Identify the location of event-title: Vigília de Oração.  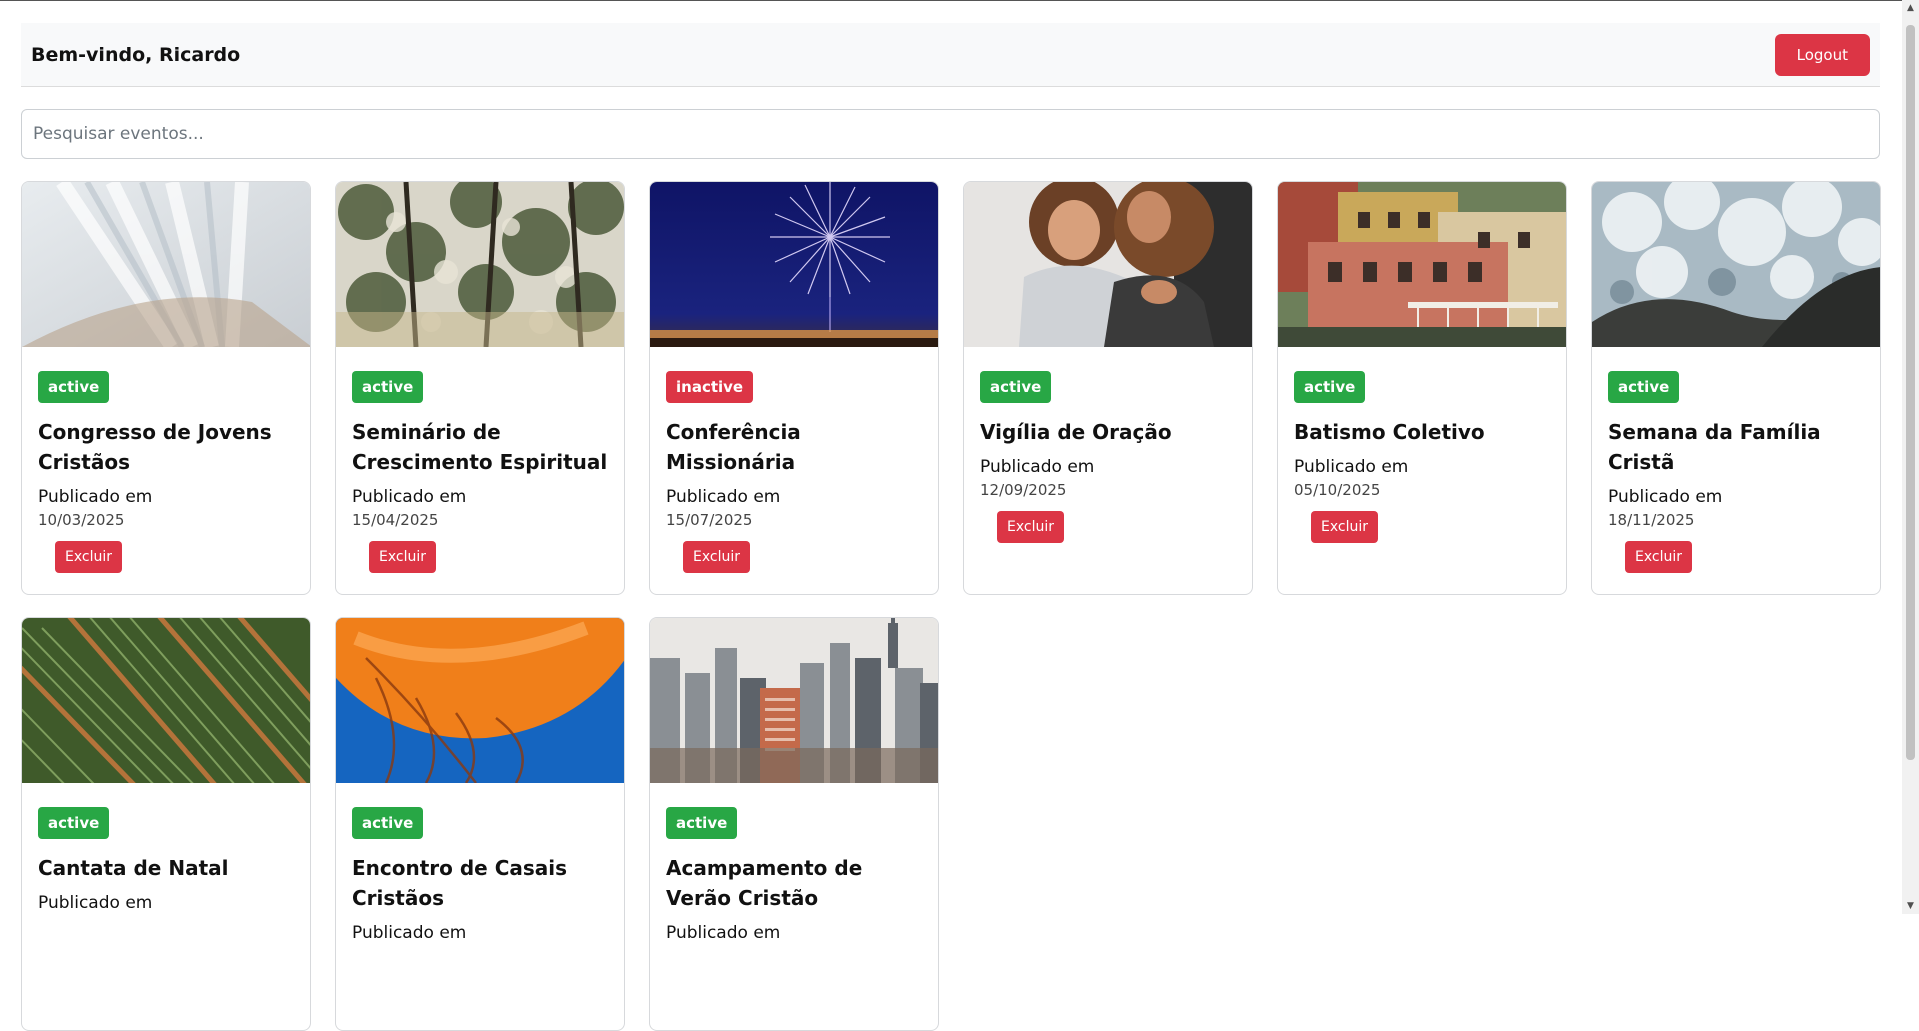
(1076, 432).